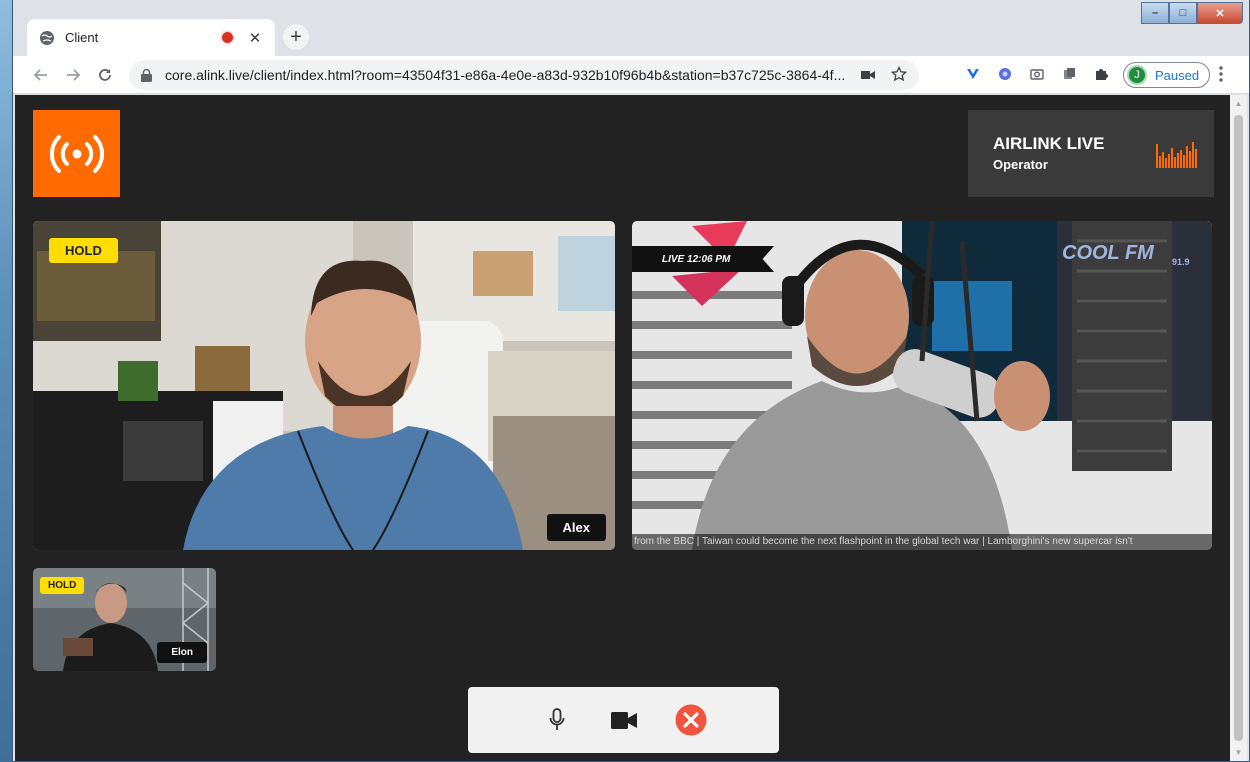  What do you see at coordinates (1220, 13) in the screenshot?
I see `close-window-button: ✕` at bounding box center [1220, 13].